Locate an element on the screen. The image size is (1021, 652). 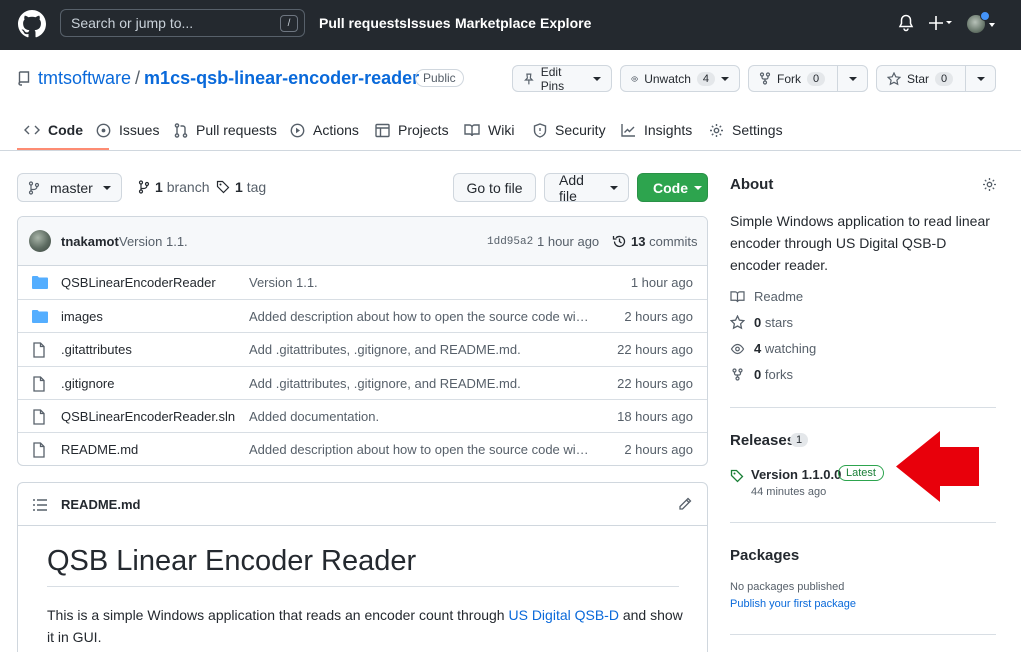
branches-link: 1 branch is located at coordinates (174, 187).